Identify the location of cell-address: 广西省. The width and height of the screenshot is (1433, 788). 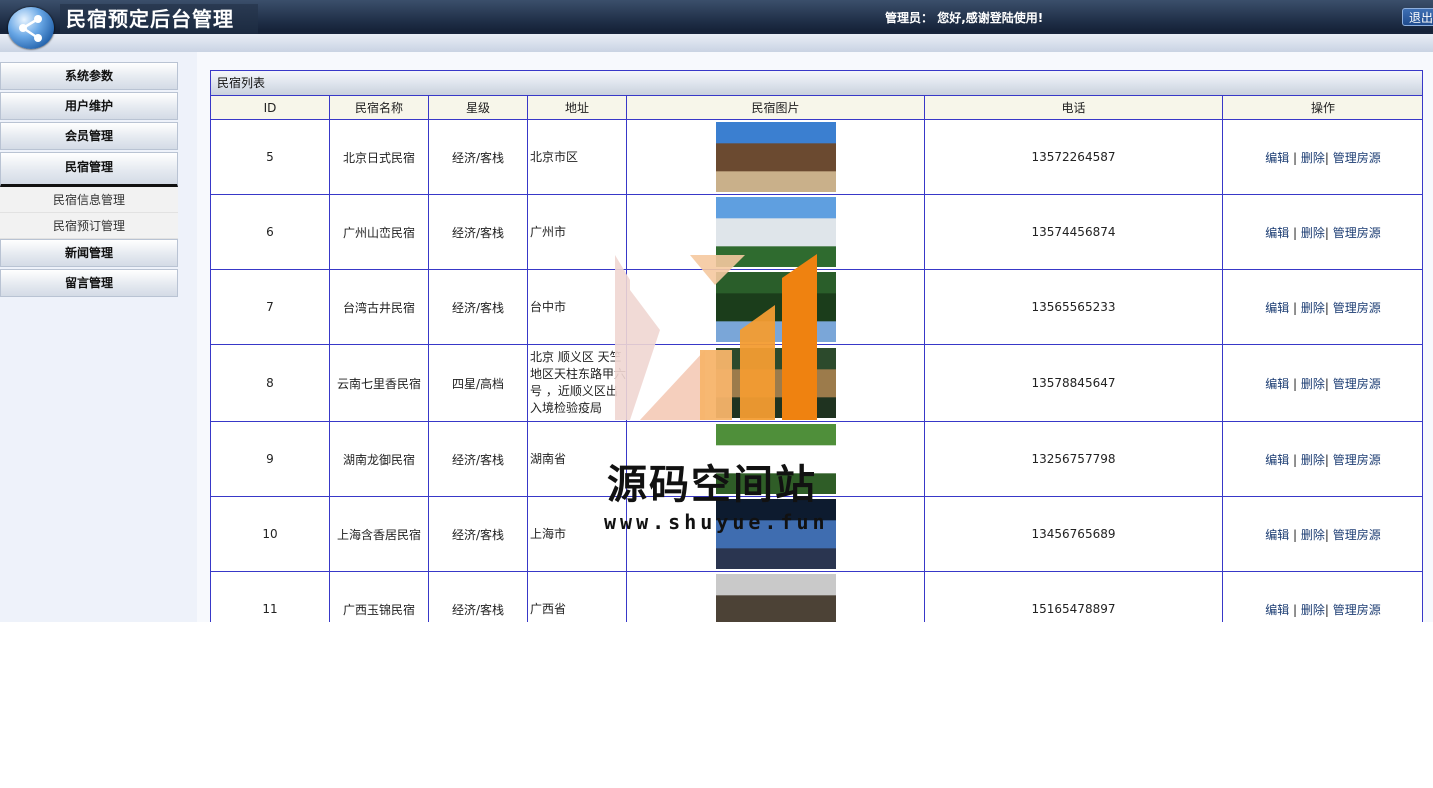
(577, 596).